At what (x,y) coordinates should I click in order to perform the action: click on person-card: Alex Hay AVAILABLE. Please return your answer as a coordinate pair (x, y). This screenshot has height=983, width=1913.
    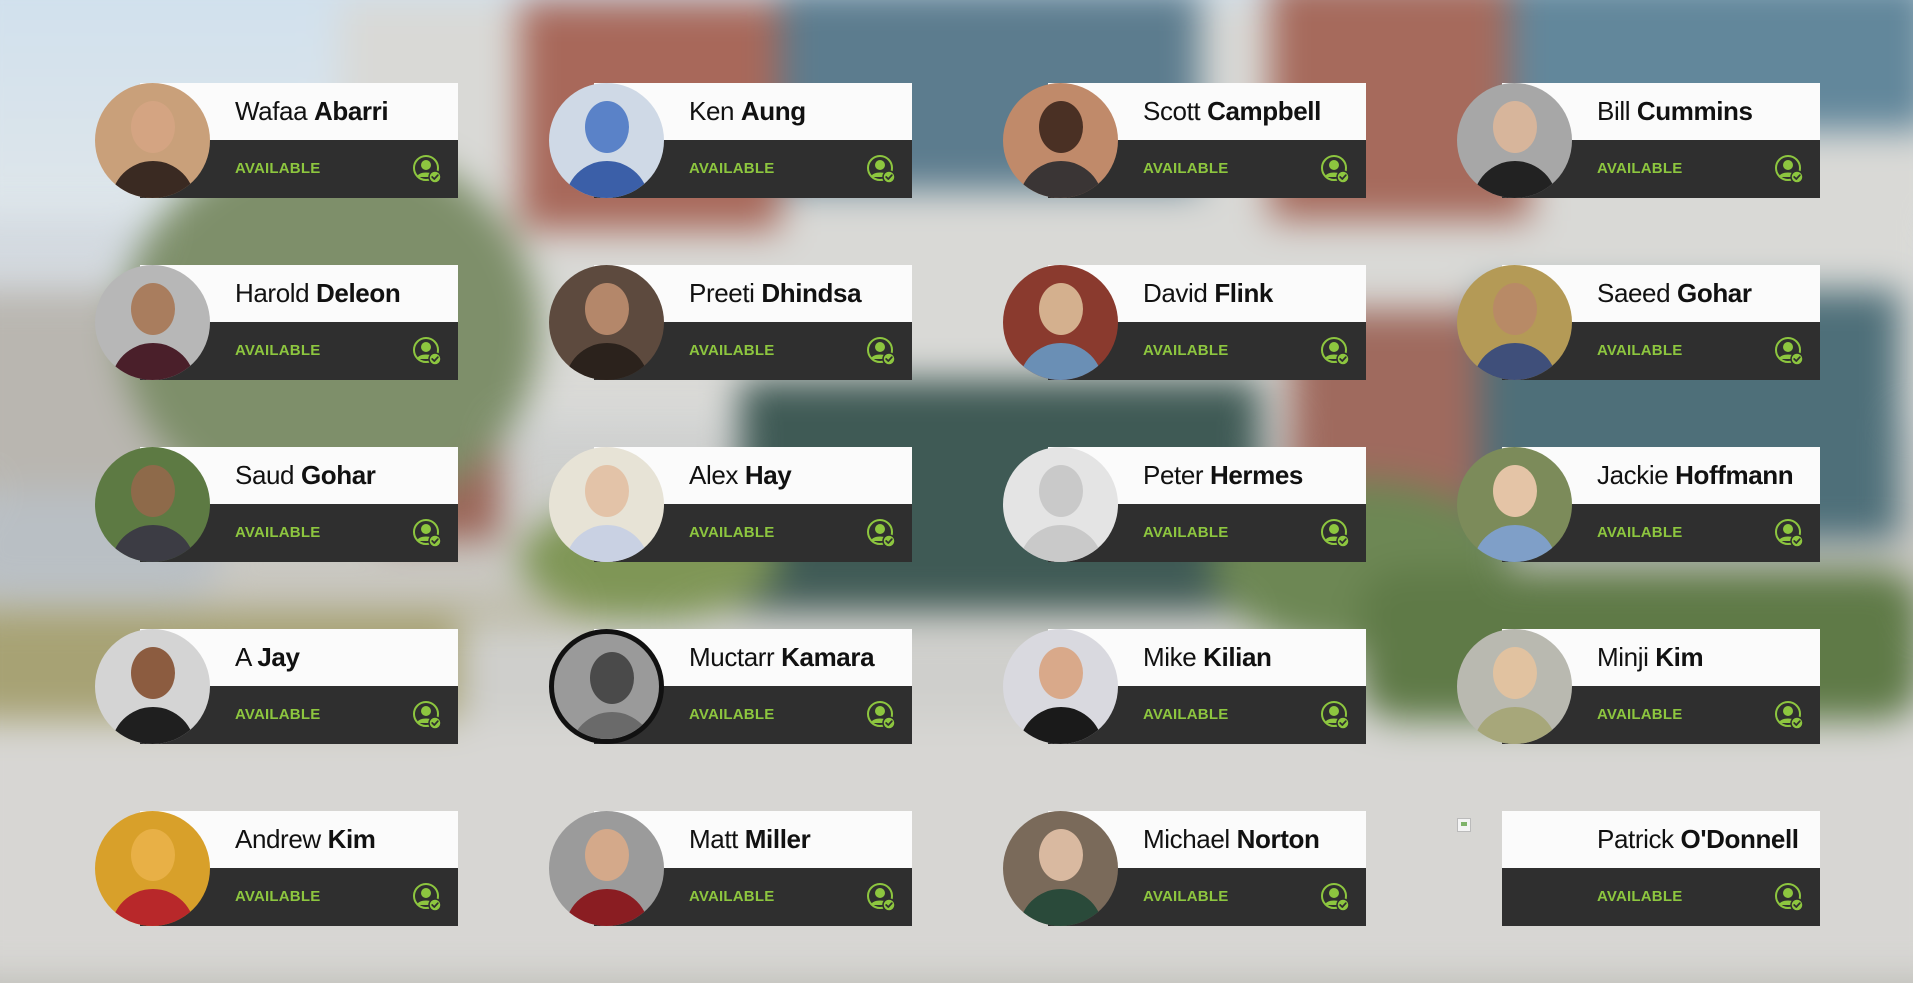
    Looking at the image, I should click on (730, 504).